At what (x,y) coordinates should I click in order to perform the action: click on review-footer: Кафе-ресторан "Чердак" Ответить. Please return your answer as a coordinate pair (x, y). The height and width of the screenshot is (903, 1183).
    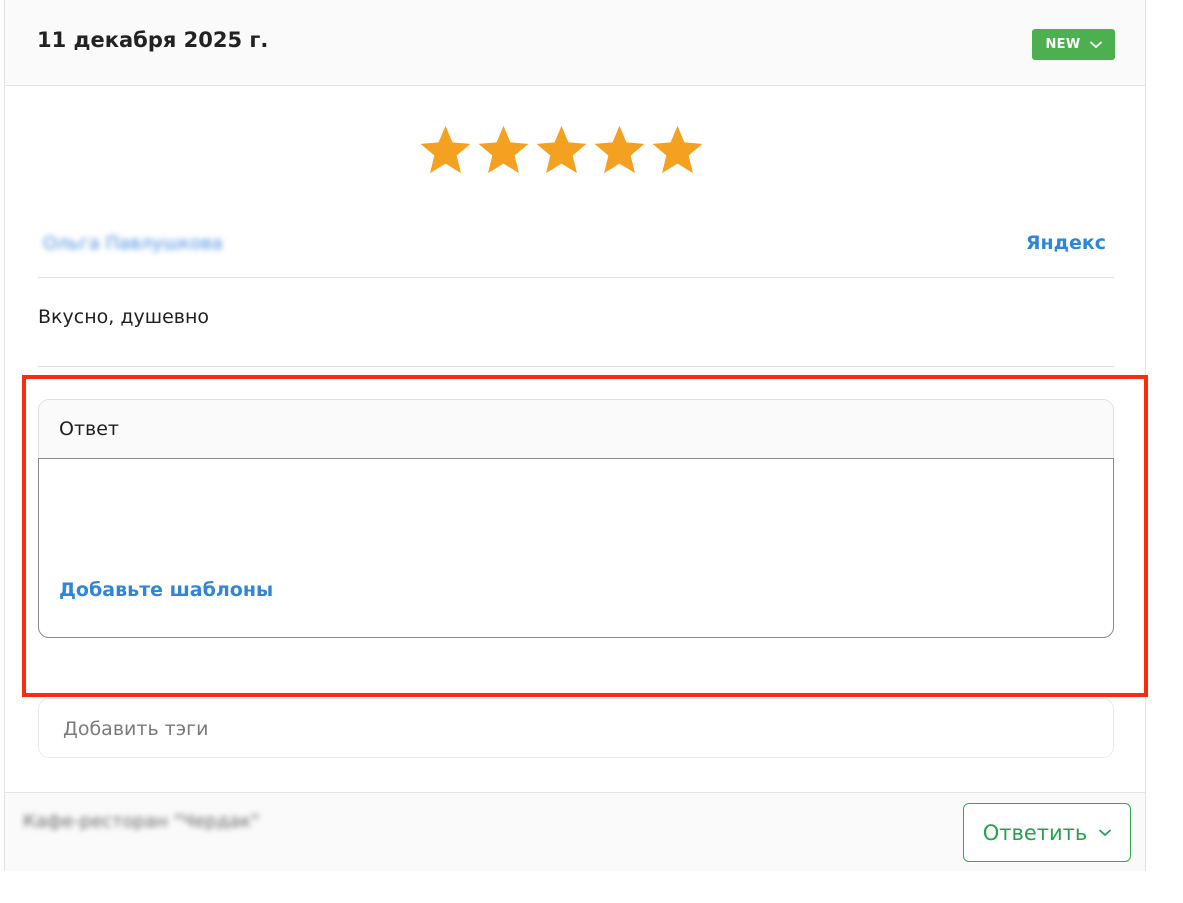
    Looking at the image, I should click on (575, 831).